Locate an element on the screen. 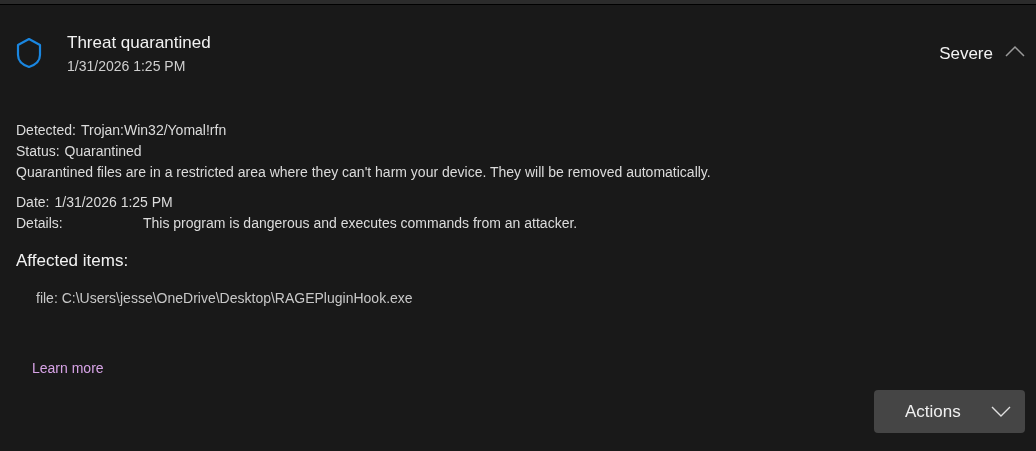  shield-icon is located at coordinates (29, 53).